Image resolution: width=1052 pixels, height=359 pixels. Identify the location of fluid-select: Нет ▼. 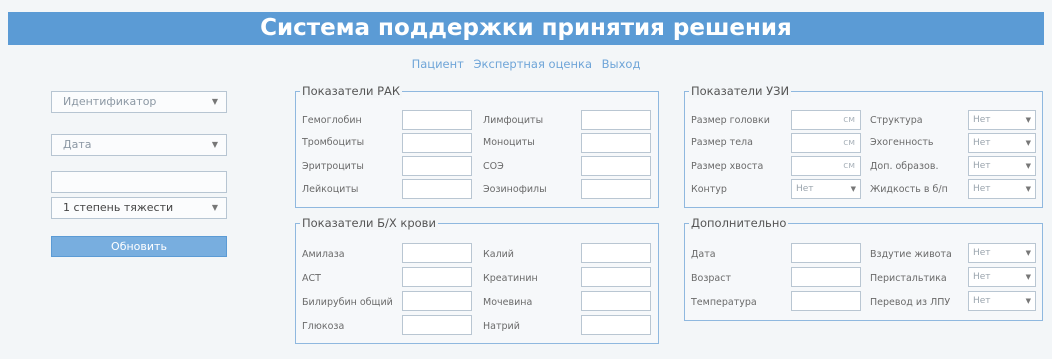
(1002, 189).